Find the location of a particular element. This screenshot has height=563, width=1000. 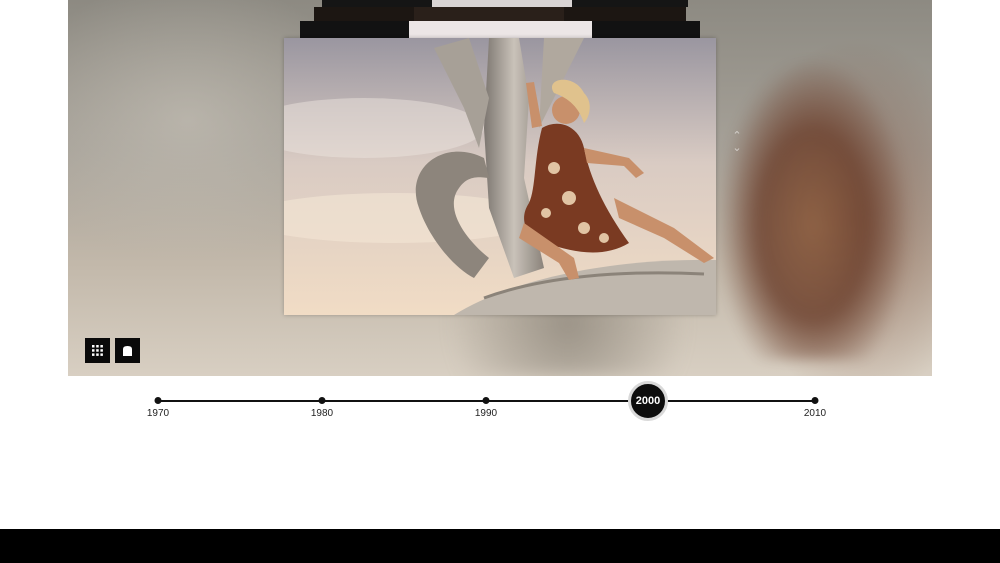

timeline-dot-1980 is located at coordinates (322, 400).